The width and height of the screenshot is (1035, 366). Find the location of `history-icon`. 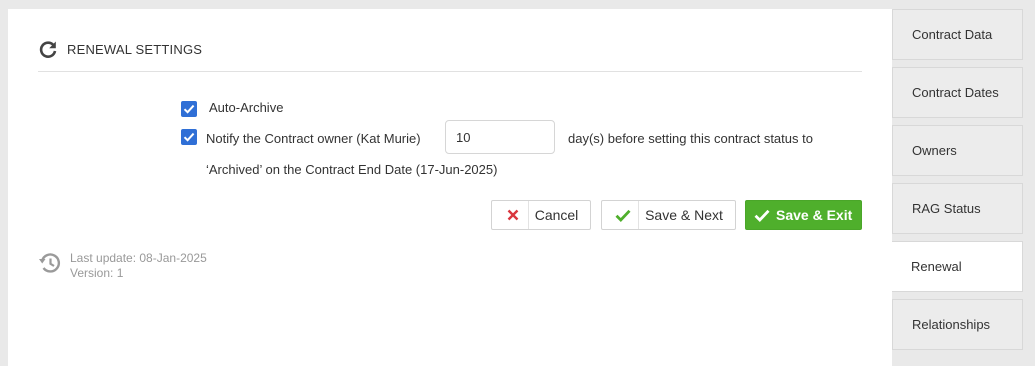

history-icon is located at coordinates (50, 263).